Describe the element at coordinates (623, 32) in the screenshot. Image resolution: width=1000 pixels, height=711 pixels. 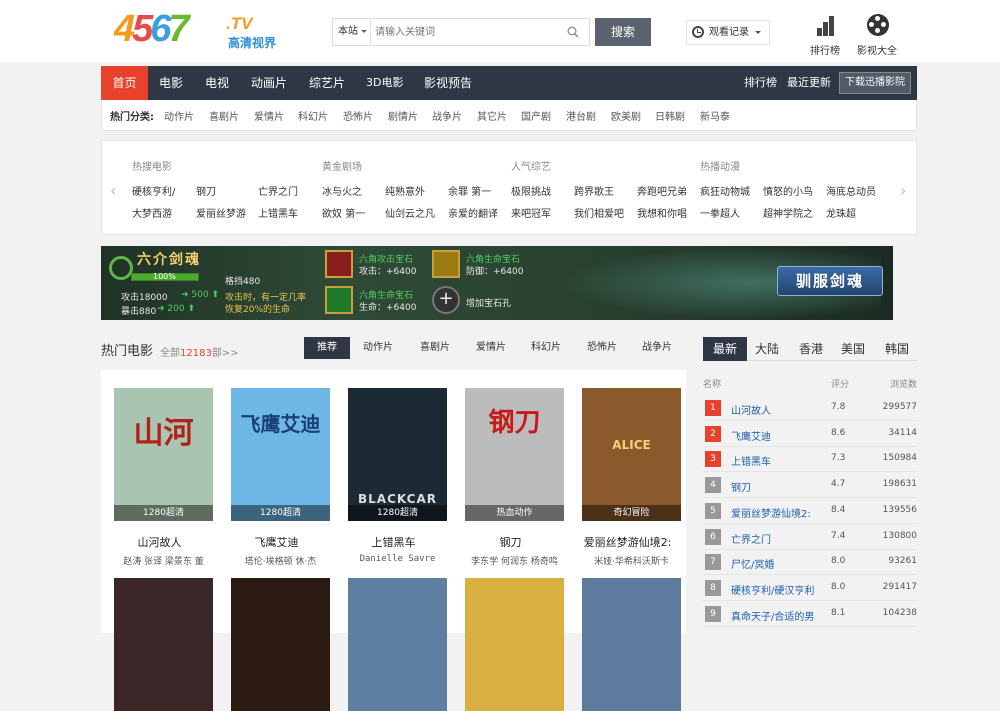
I see `search-button: 搜索` at that location.